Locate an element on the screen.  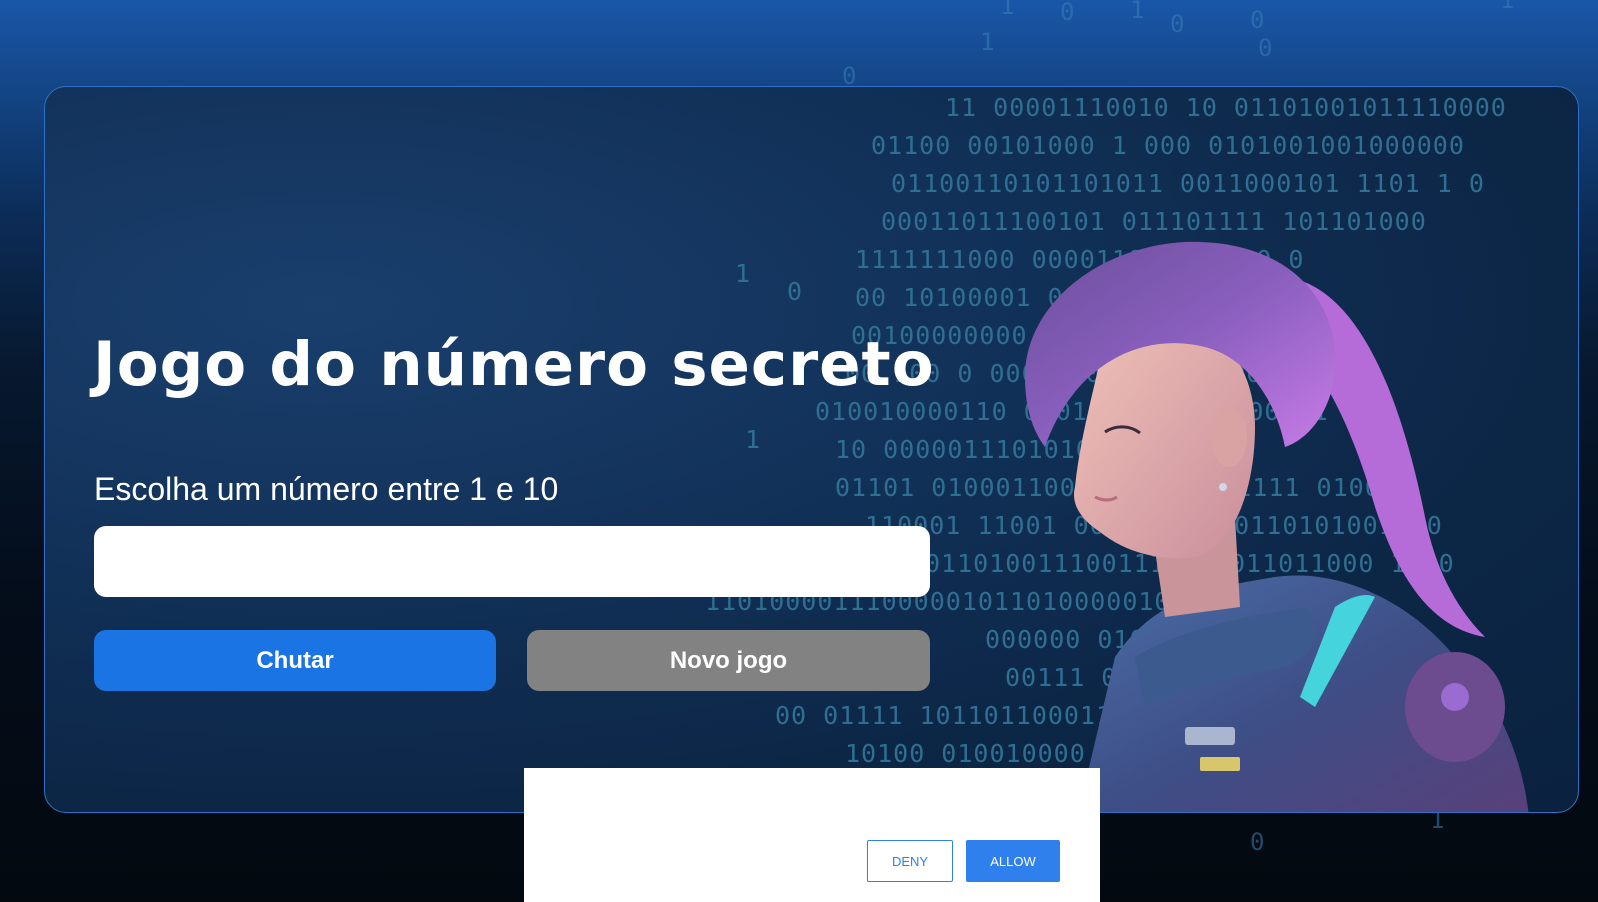
chest-badge is located at coordinates (1210, 736).